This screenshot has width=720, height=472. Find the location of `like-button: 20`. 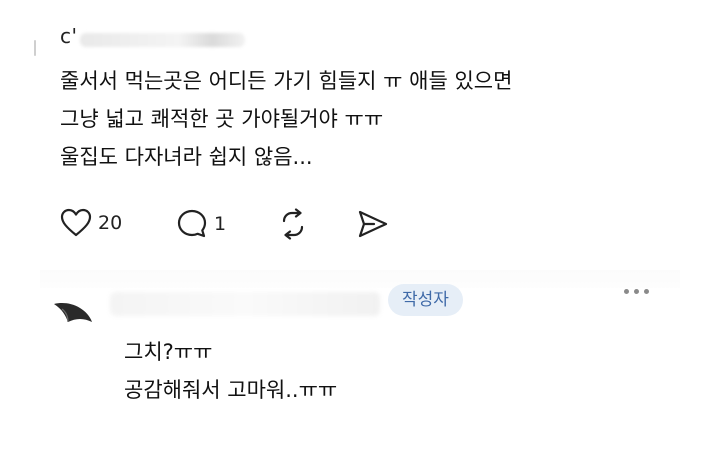

like-button: 20 is located at coordinates (91, 223).